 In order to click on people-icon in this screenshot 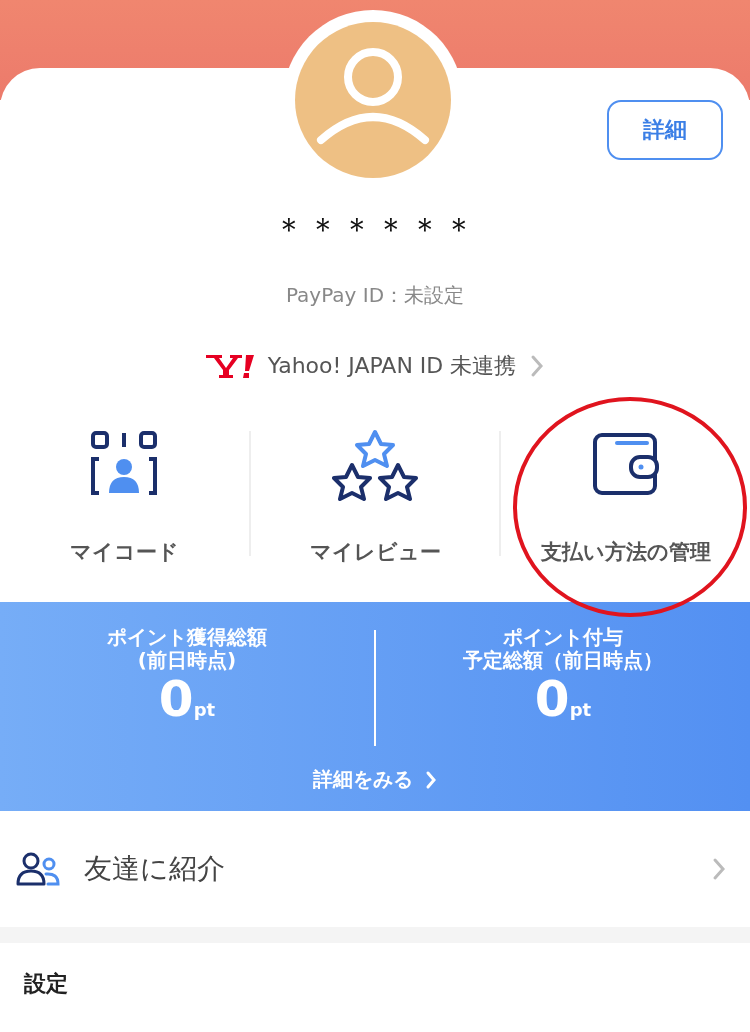, I will do `click(38, 869)`.